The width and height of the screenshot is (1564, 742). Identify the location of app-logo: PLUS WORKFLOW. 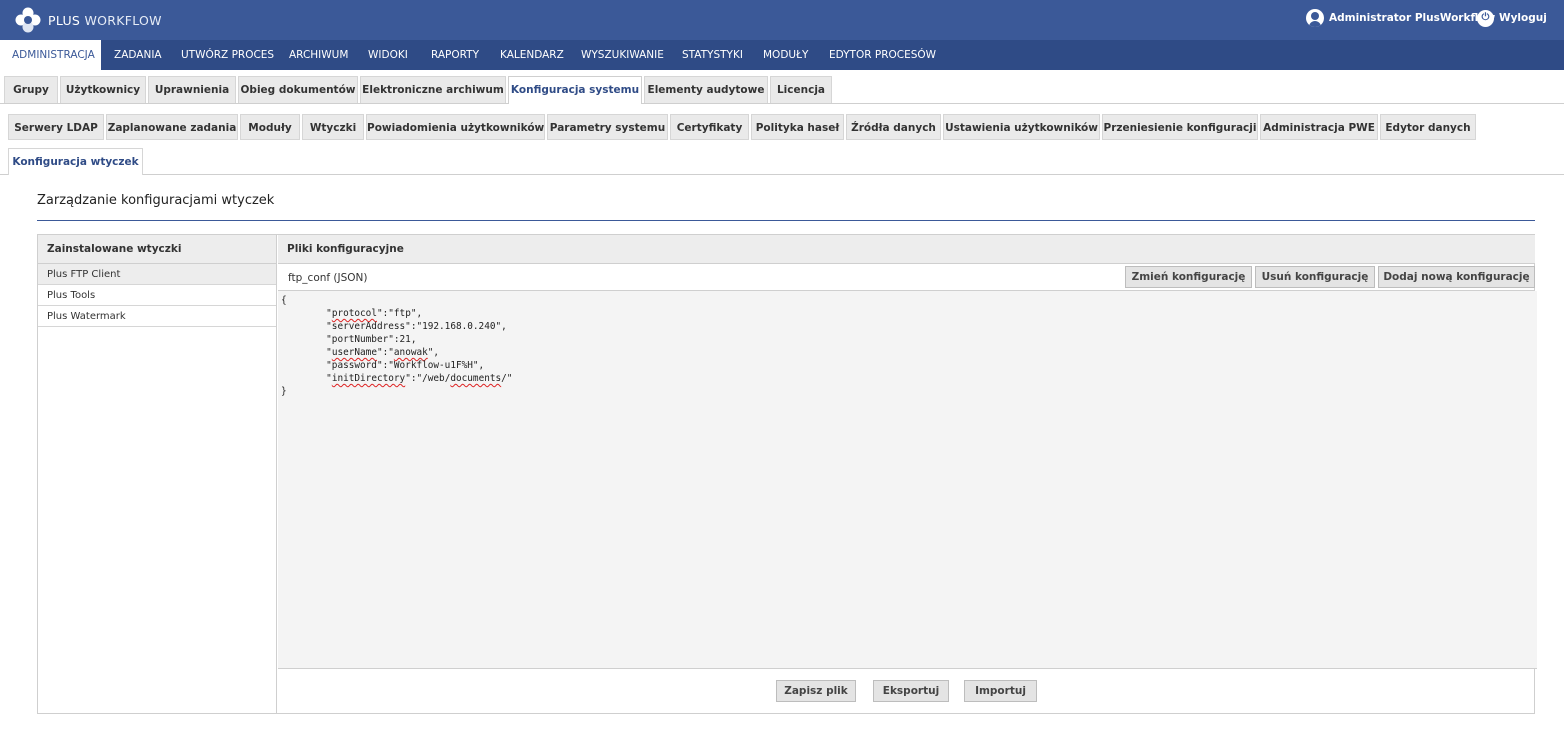
(88, 20).